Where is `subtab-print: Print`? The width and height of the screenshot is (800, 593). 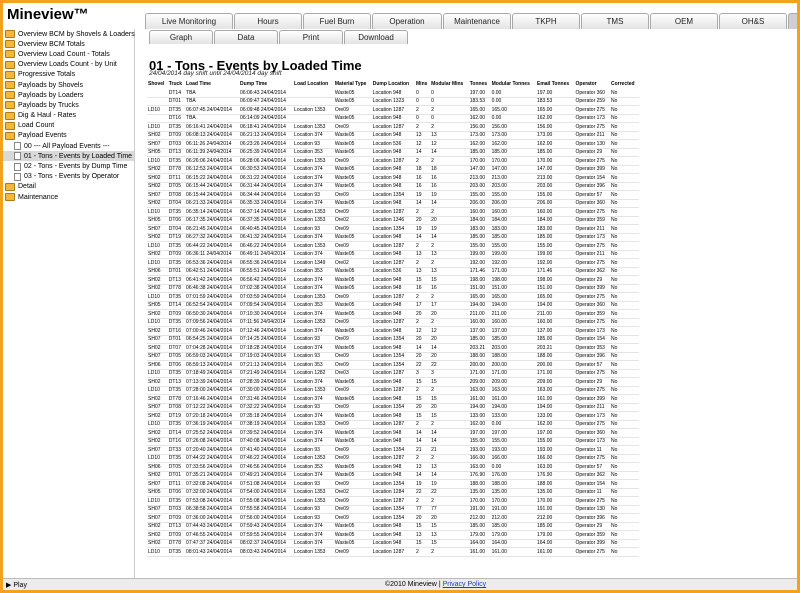 subtab-print: Print is located at coordinates (311, 37).